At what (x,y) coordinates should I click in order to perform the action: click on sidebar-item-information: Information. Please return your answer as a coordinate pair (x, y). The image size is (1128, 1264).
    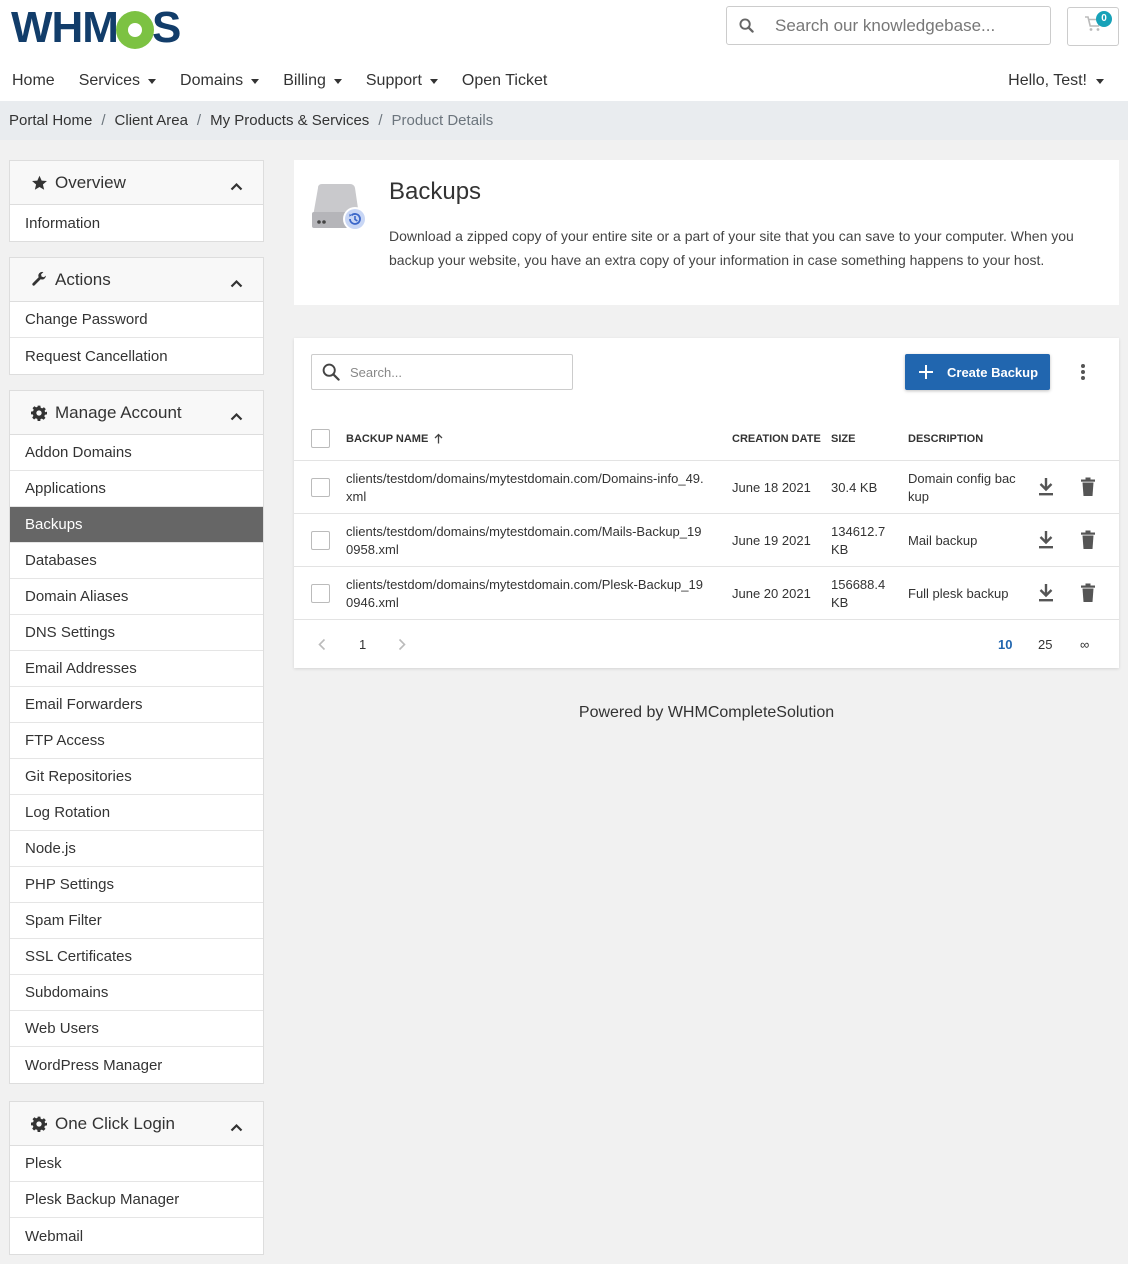
    Looking at the image, I should click on (136, 223).